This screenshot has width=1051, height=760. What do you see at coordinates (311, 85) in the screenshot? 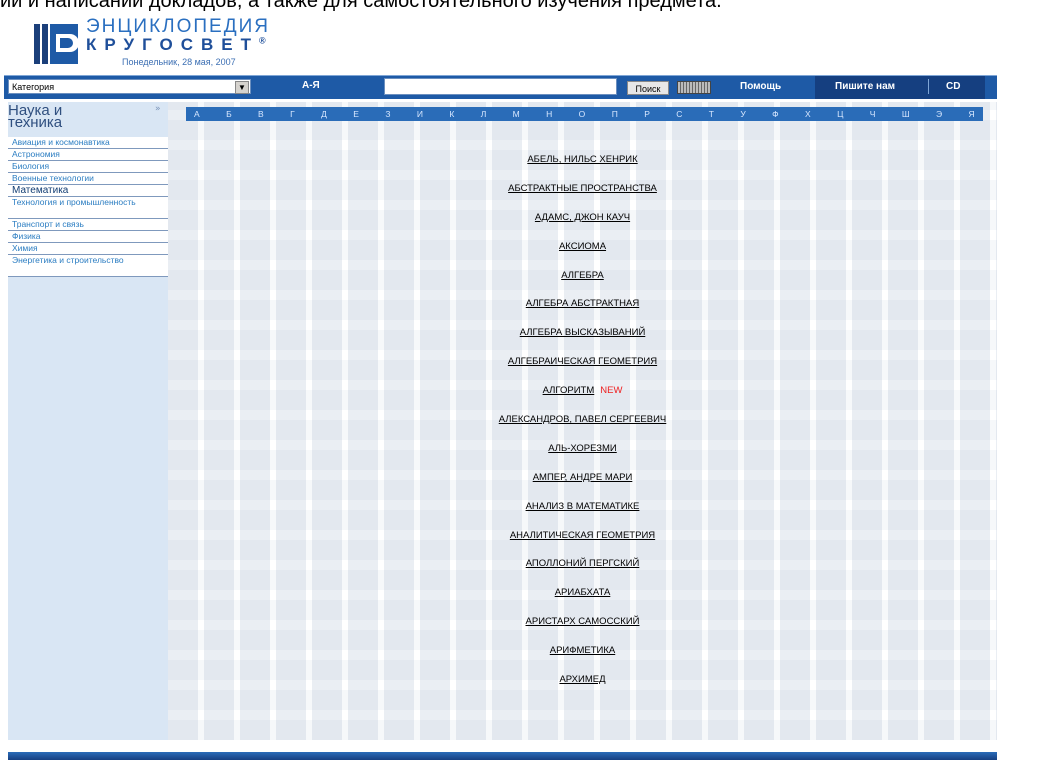
I see `az-link: А-Я` at bounding box center [311, 85].